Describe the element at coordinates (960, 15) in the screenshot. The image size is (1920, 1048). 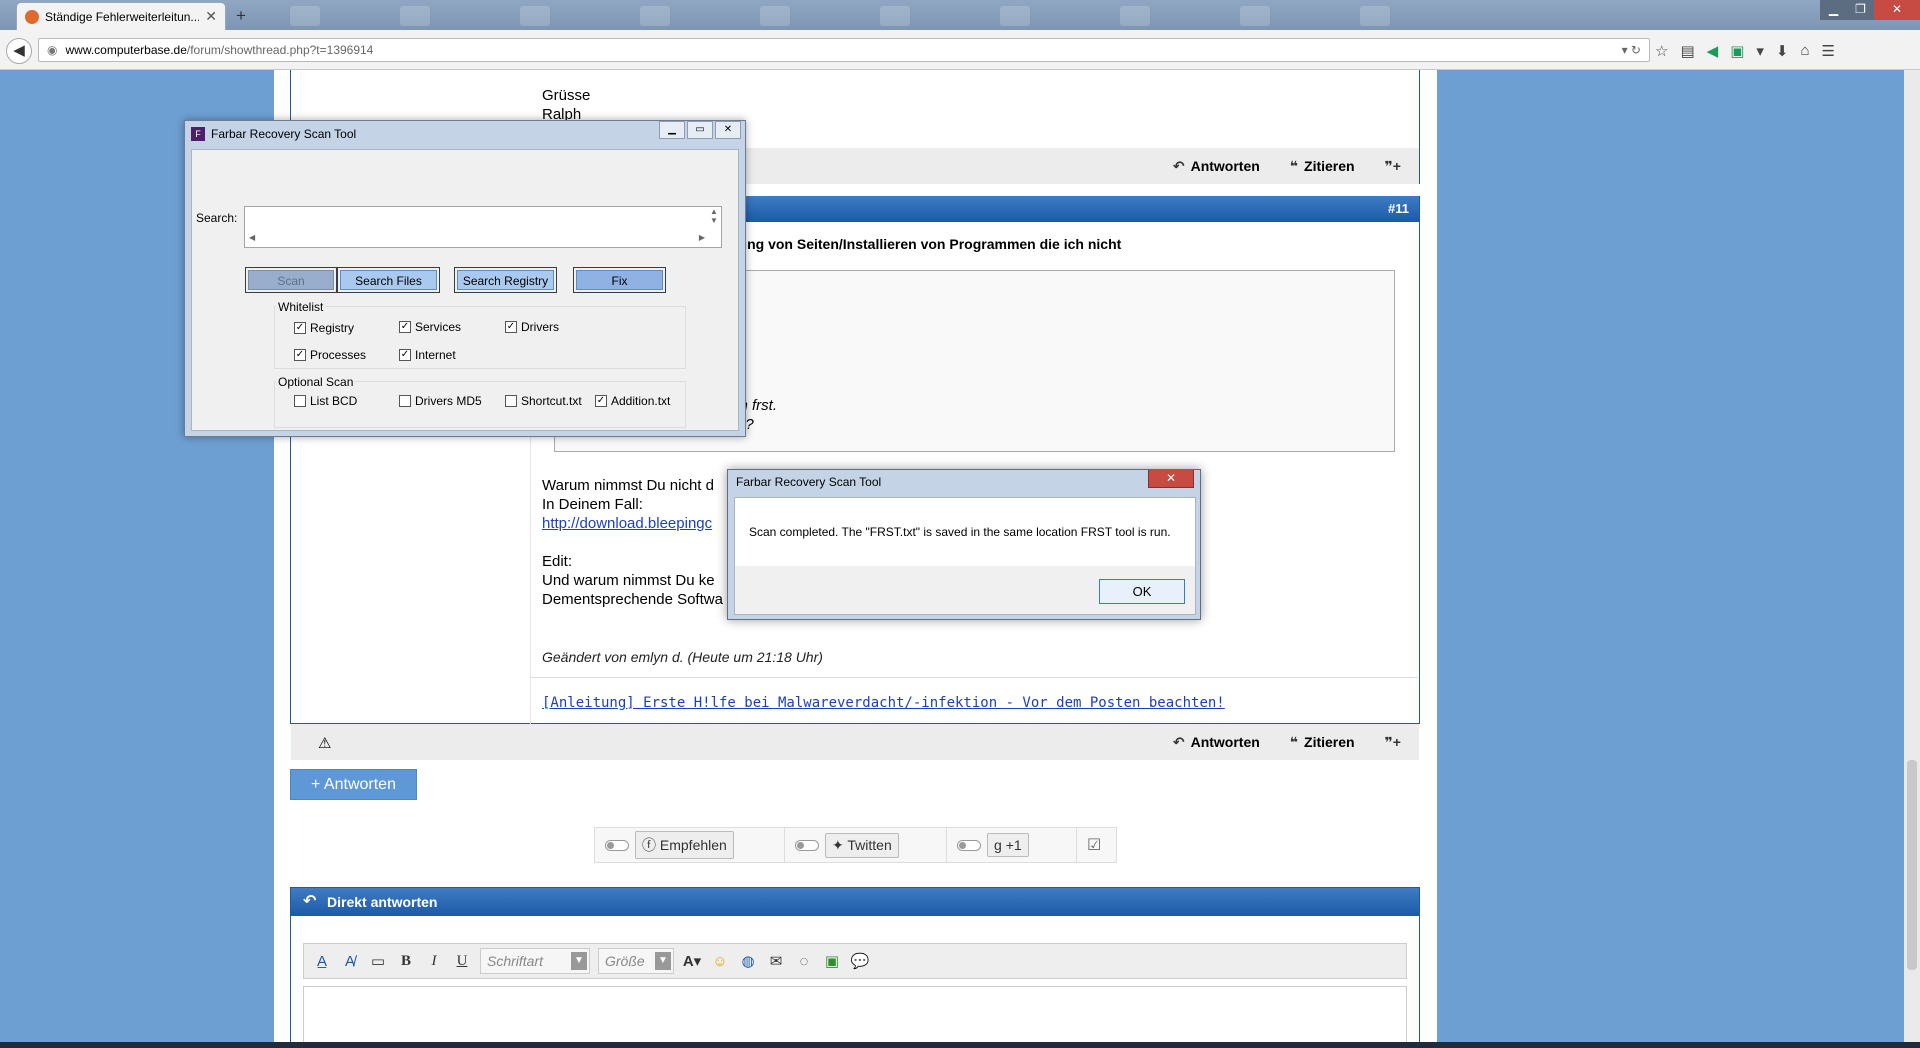
I see `browser-titlebar: Ständige Fehlerweiterleitun... ✕ + ▁ ❐ ✕` at that location.